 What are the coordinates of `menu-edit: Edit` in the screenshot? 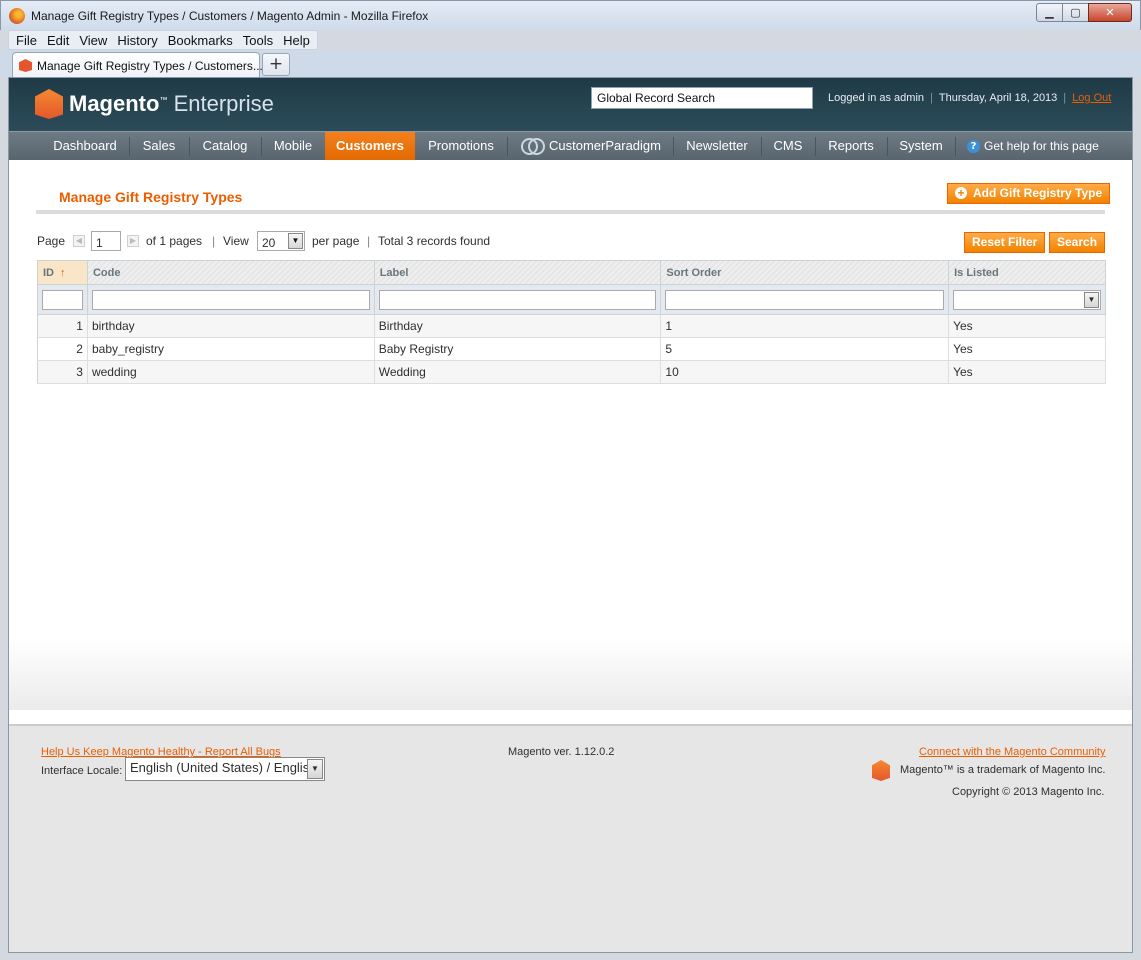 It's located at (58, 40).